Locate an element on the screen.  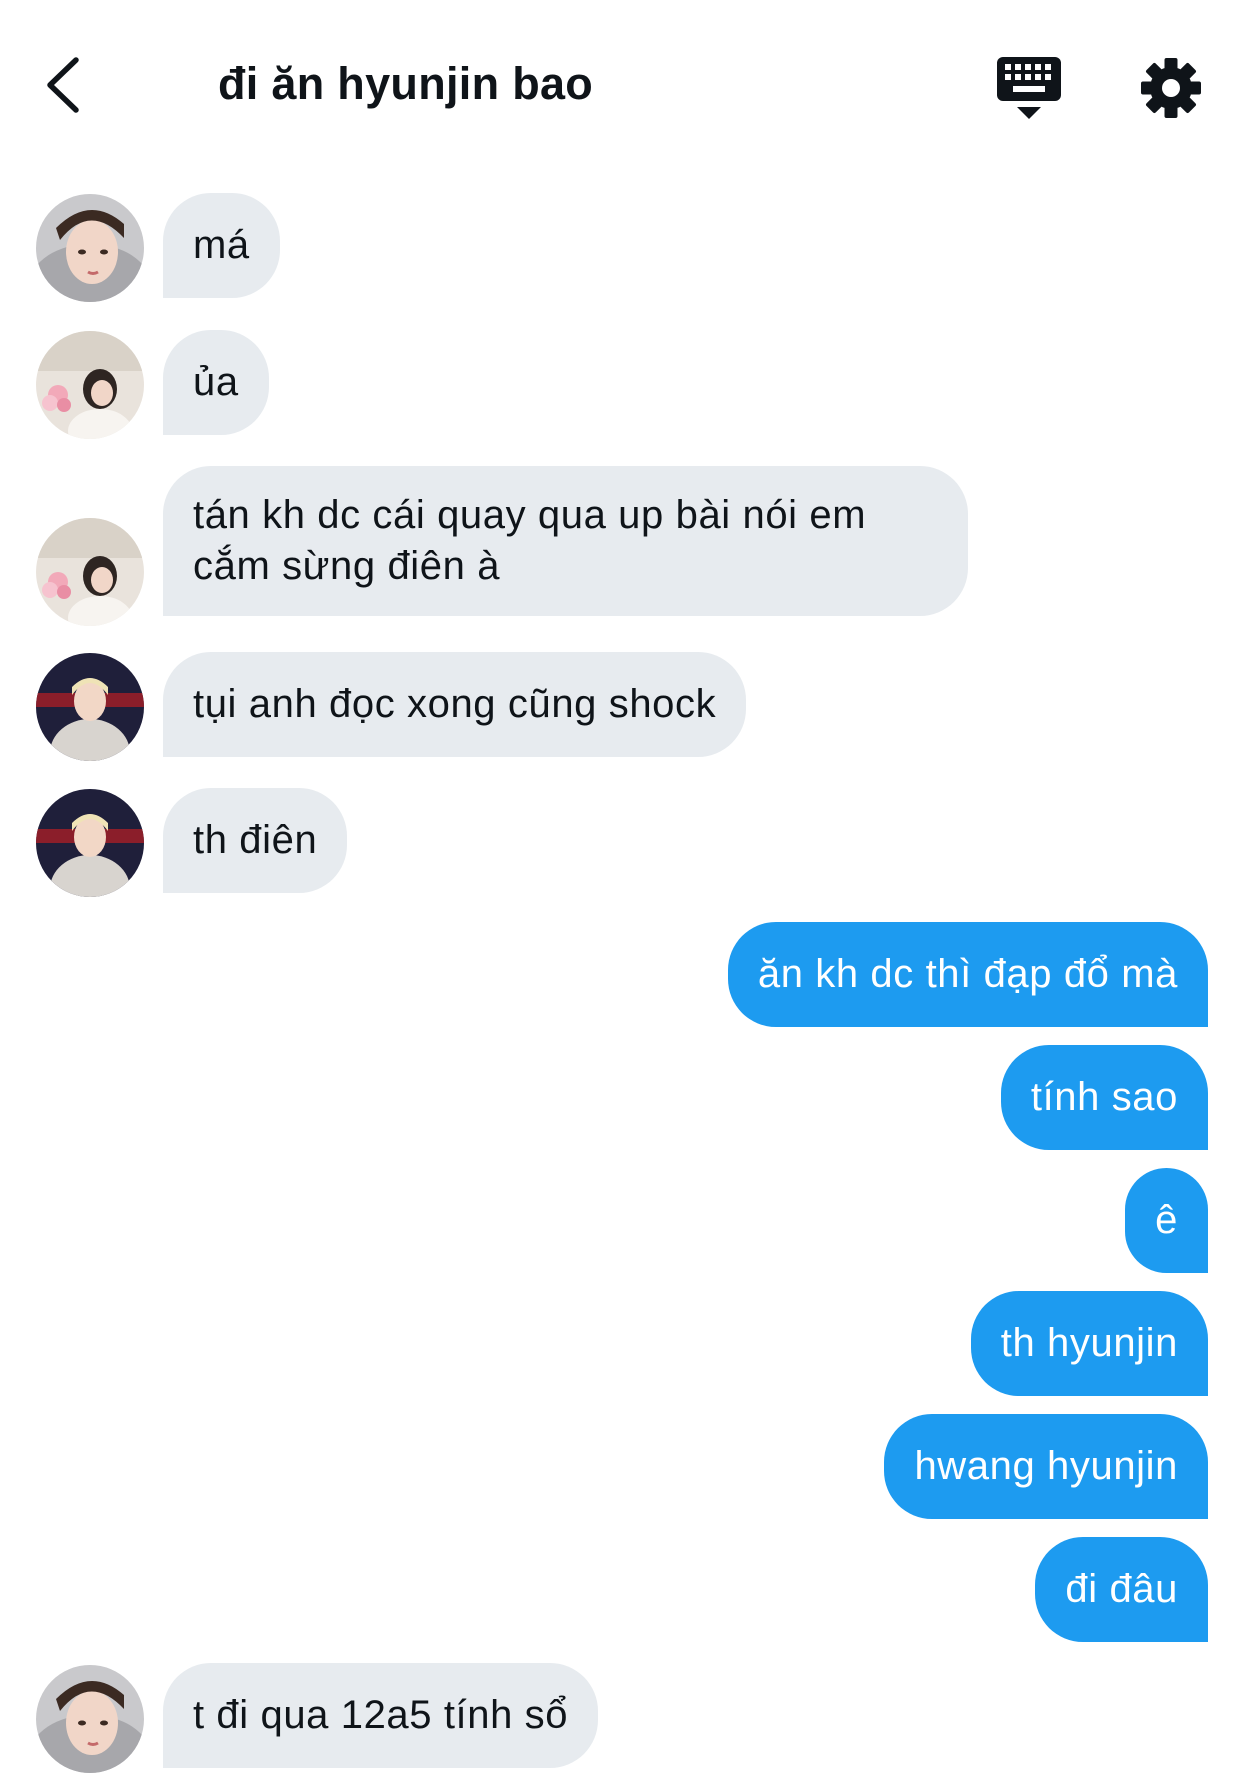
message-bubble-outgoing: đi đâu is located at coordinates (1121, 1589).